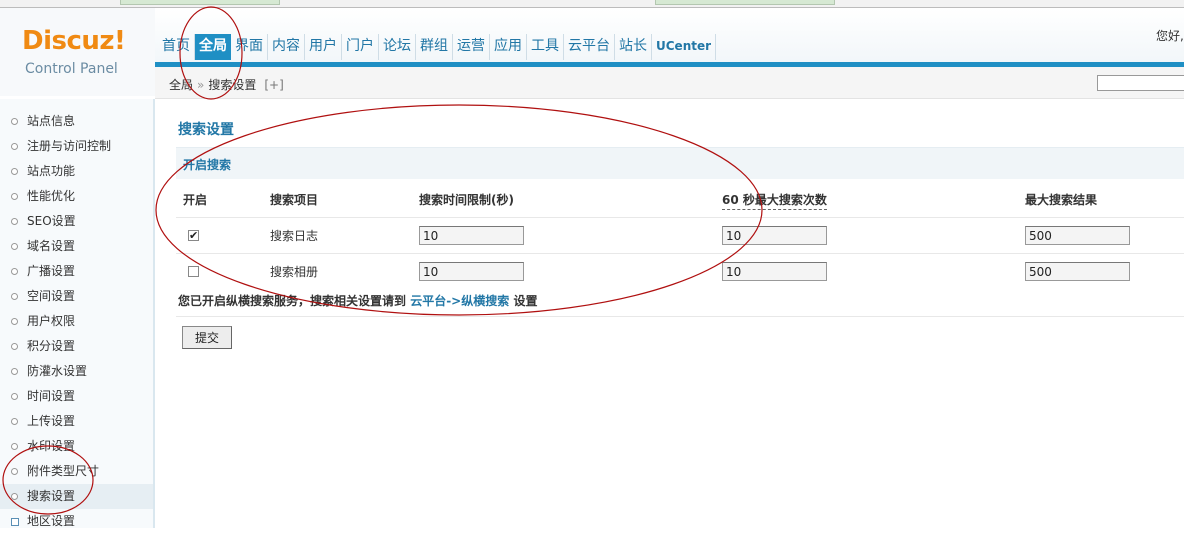 This screenshot has width=1184, height=534. What do you see at coordinates (294, 200) in the screenshot?
I see `column-header-item: 搜索项目` at bounding box center [294, 200].